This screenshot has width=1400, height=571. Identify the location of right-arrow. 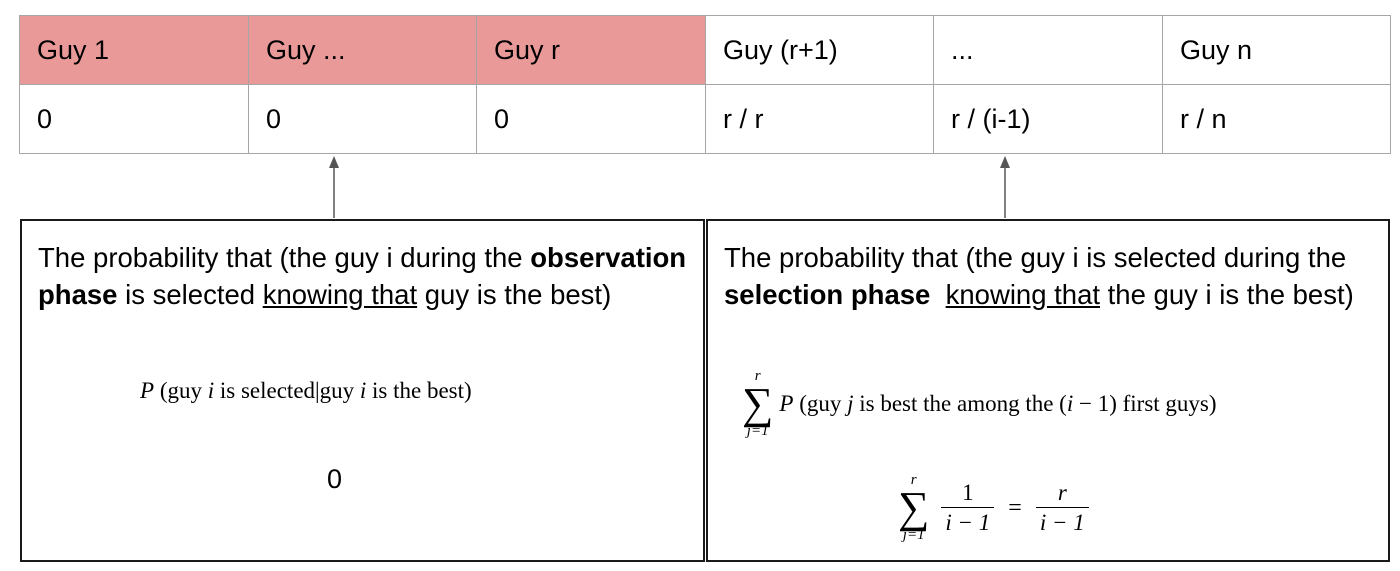
(1005, 187).